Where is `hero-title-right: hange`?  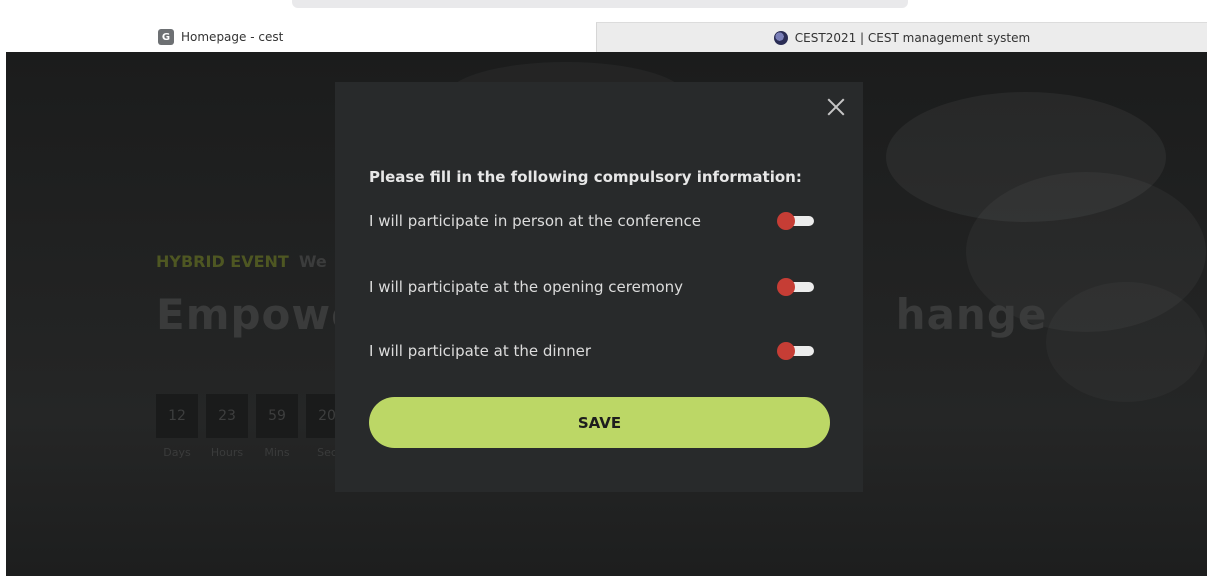
hero-title-right: hange is located at coordinates (971, 314).